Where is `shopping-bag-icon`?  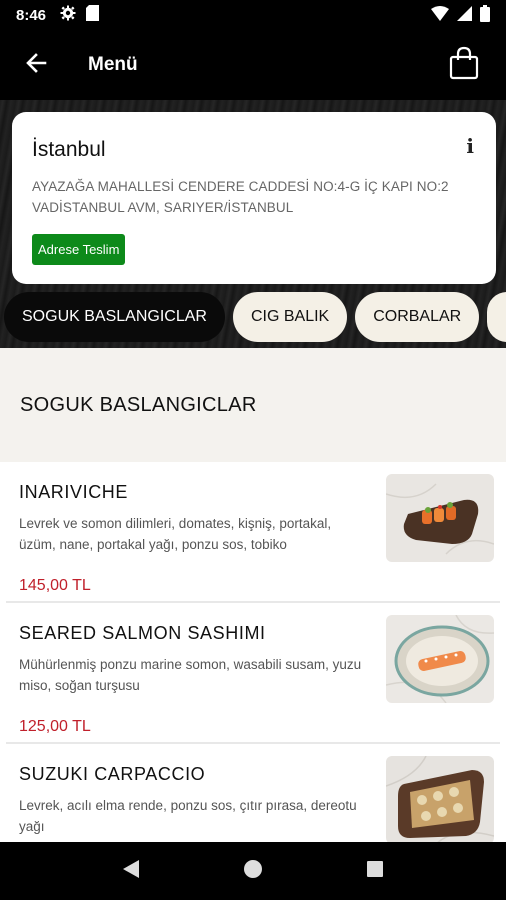
shopping-bag-icon is located at coordinates (464, 65).